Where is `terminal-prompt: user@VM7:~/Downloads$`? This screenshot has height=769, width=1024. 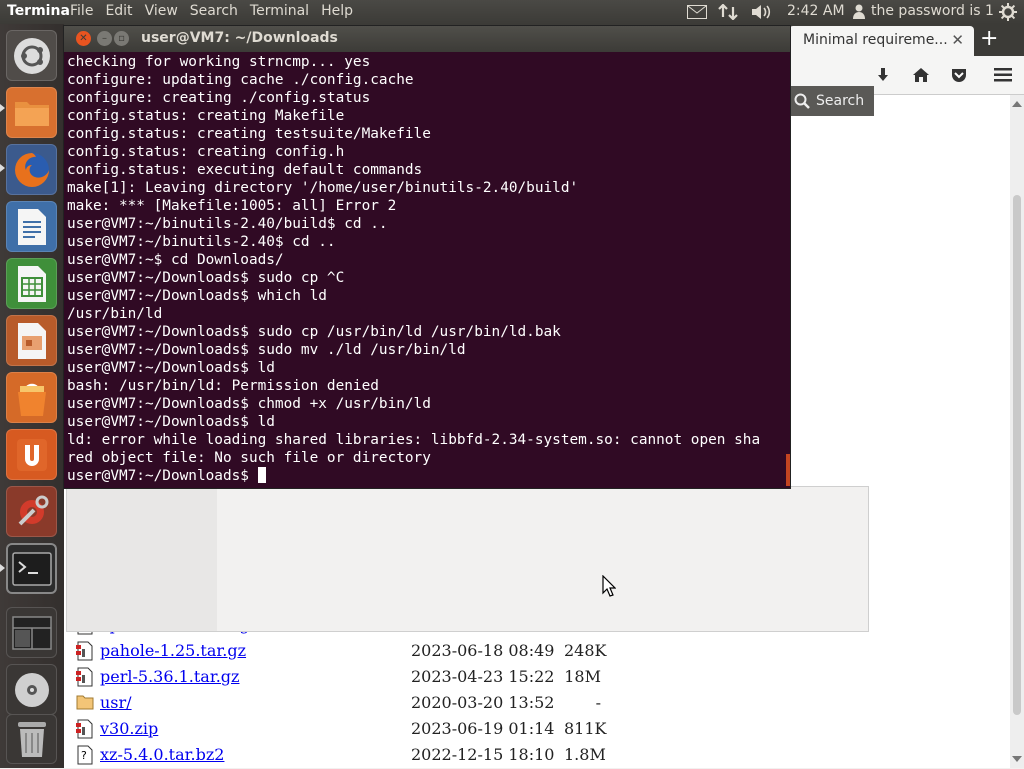 terminal-prompt: user@VM7:~/Downloads$ is located at coordinates (162, 476).